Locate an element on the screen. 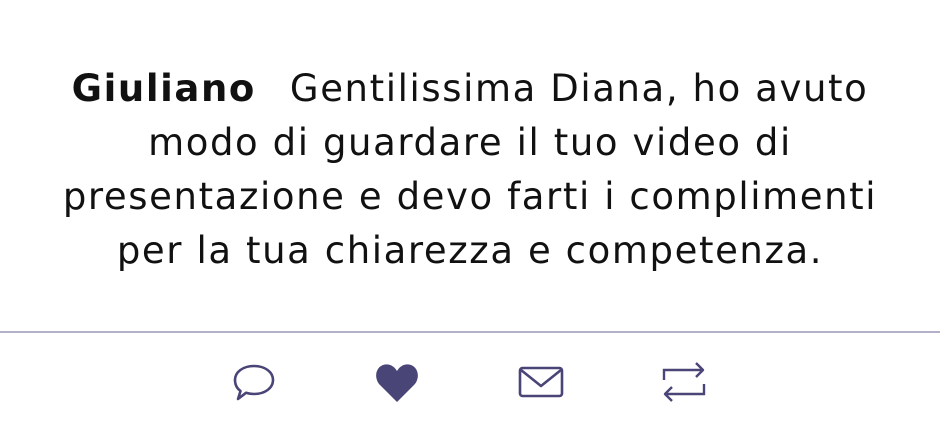 The width and height of the screenshot is (940, 430). like-button is located at coordinates (397, 382).